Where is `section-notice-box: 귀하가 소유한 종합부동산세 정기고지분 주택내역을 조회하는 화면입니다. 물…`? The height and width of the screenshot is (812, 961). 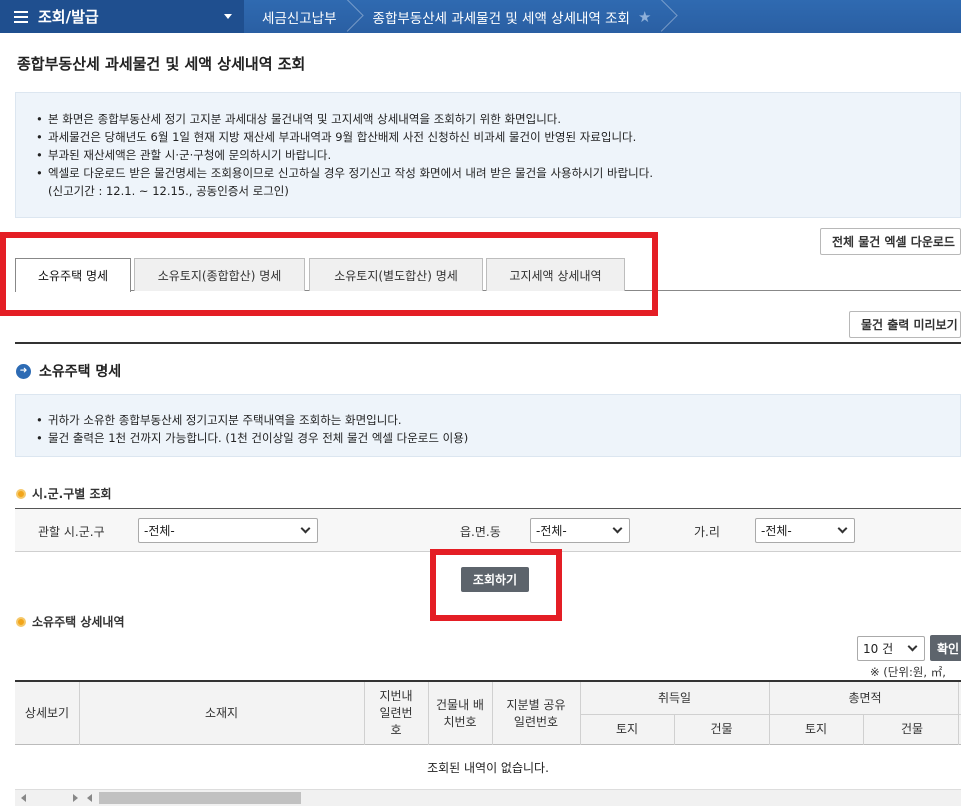 section-notice-box: 귀하가 소유한 종합부동산세 정기고지분 주택내역을 조회하는 화면입니다. 물… is located at coordinates (488, 425).